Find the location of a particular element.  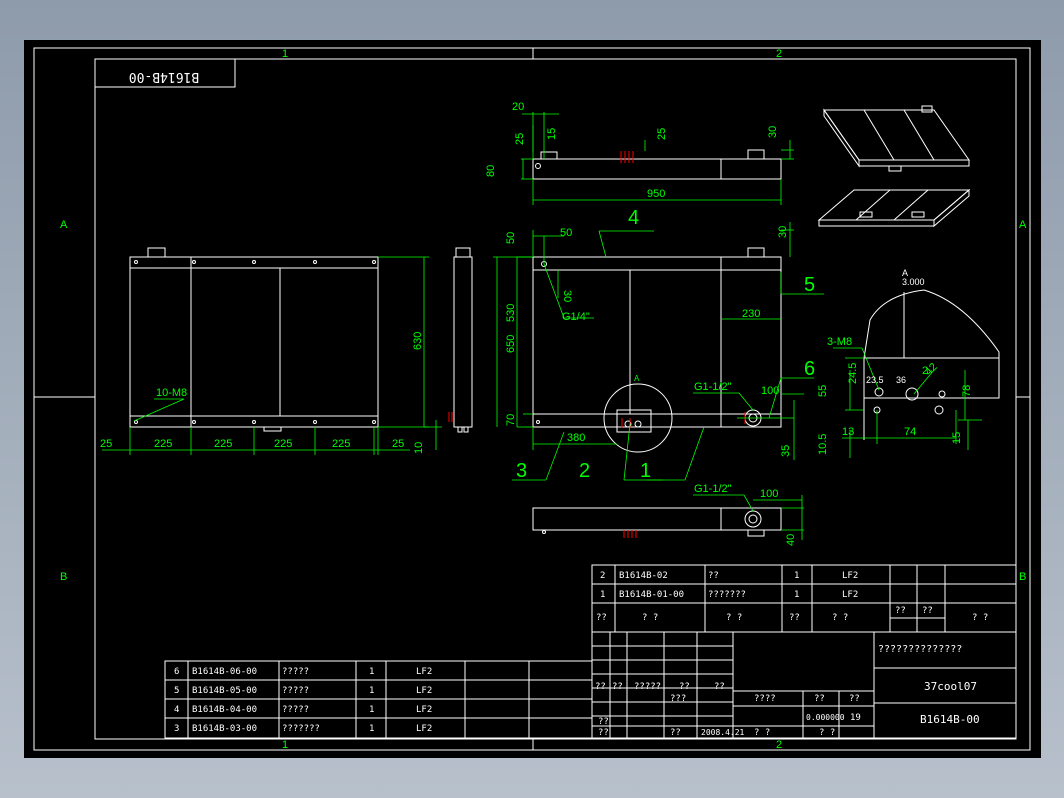

dim-side-950: 950 is located at coordinates (656, 194).